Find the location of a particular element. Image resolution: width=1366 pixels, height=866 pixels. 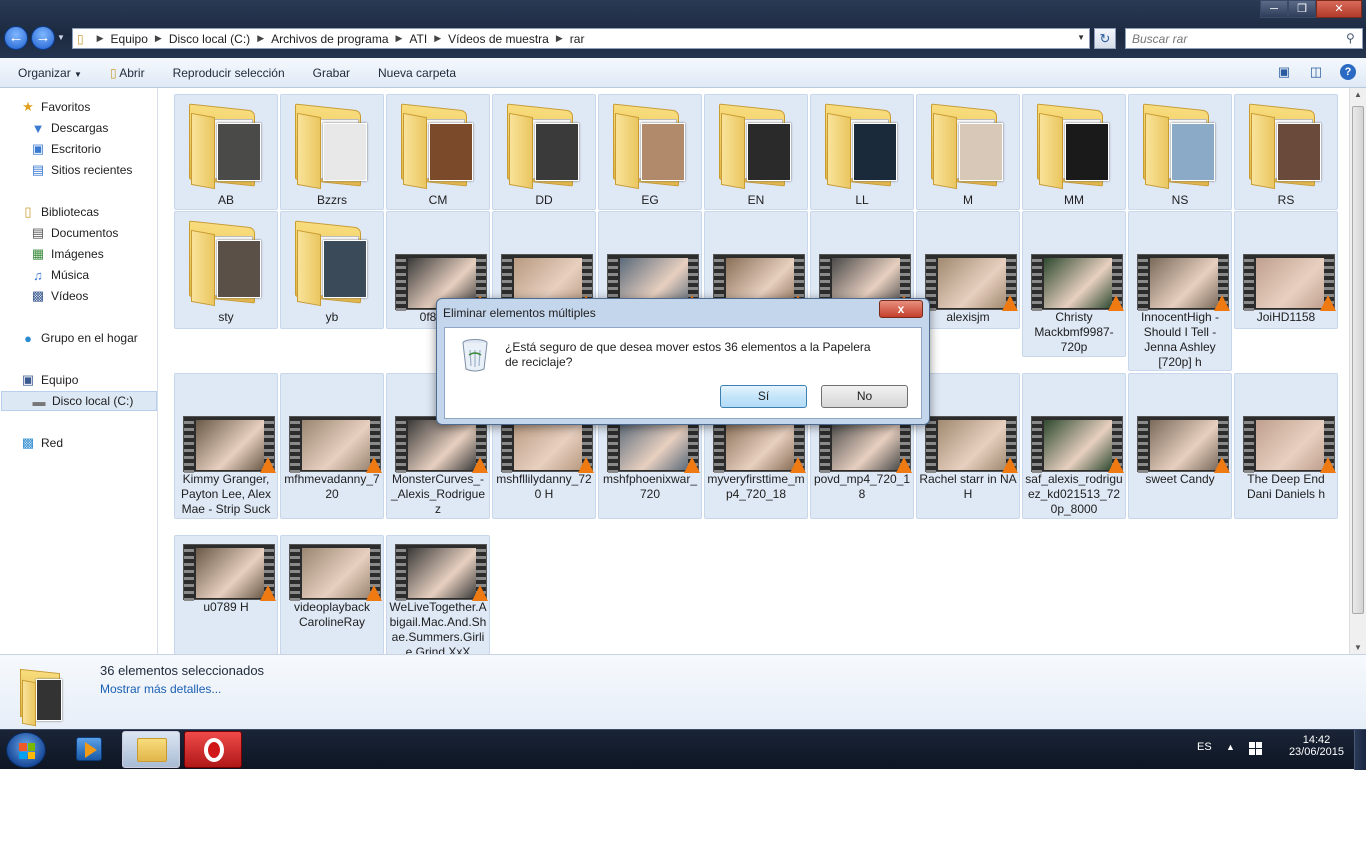

vertical-scrollbar: ▲ ▼ is located at coordinates (1357, 371).